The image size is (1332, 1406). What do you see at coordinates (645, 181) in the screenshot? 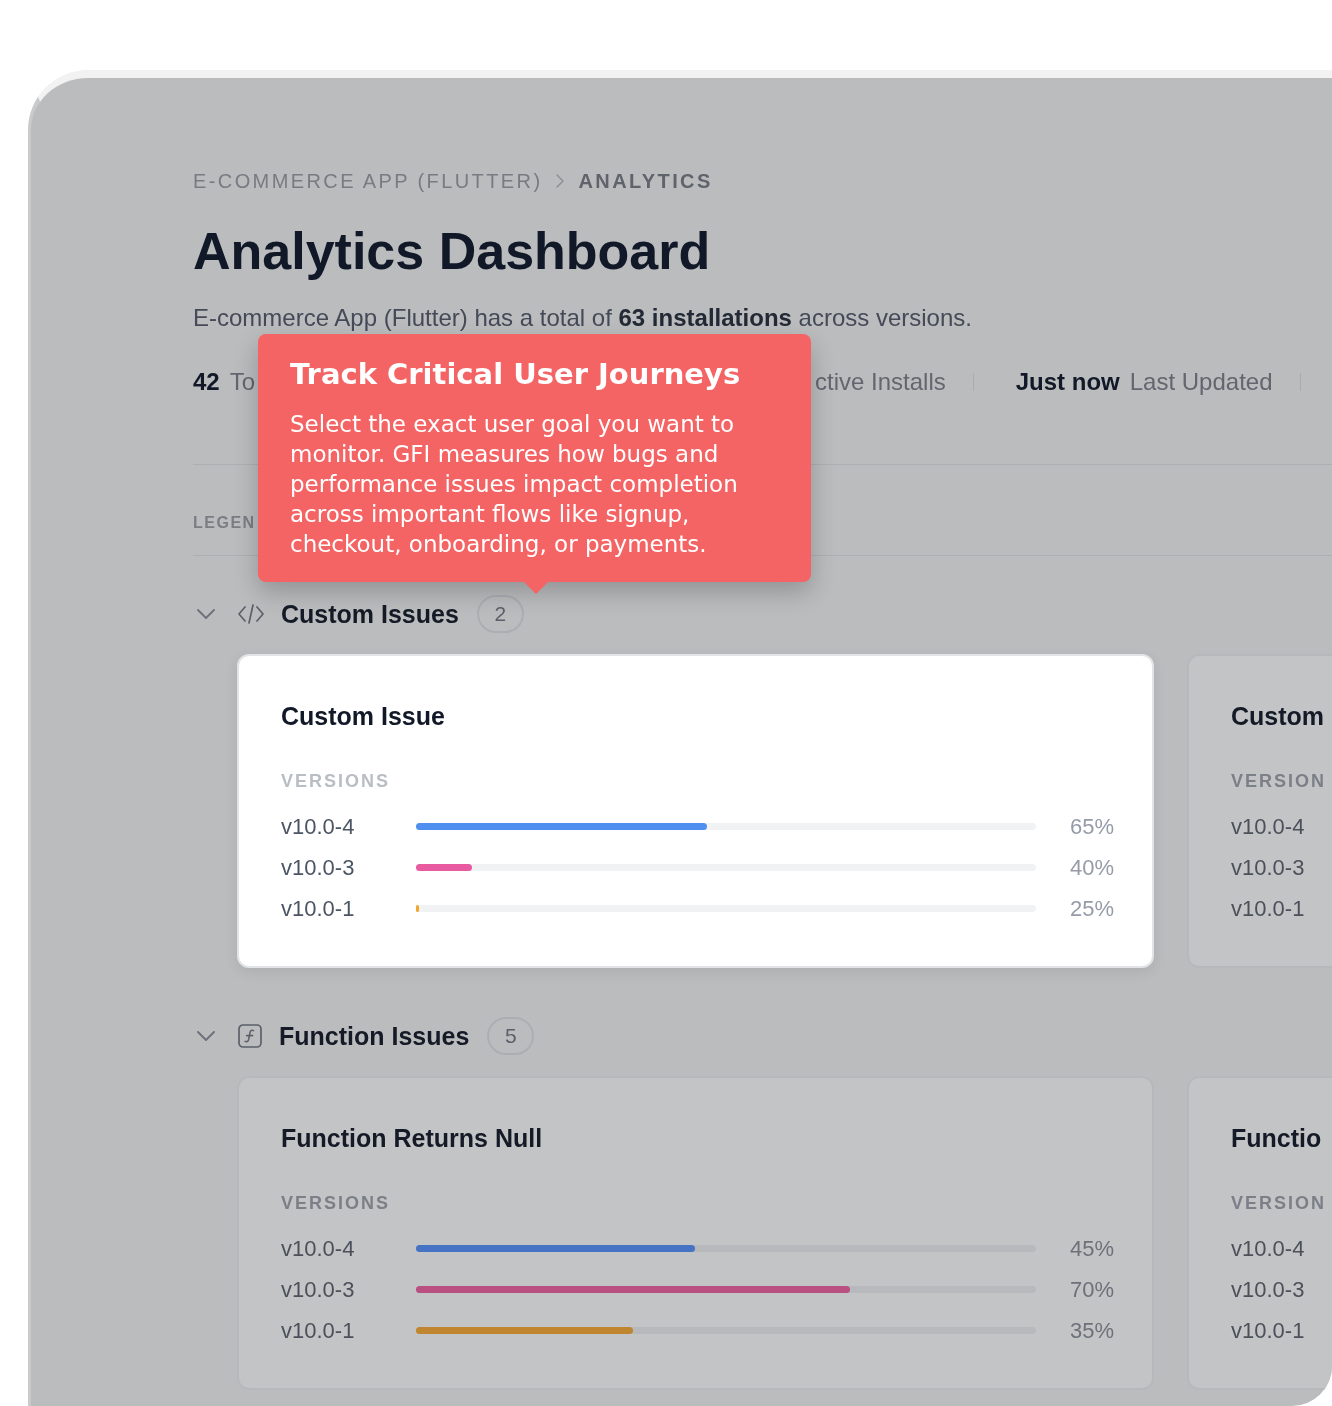
I see `breadcrumb-item: ANALYTICS` at bounding box center [645, 181].